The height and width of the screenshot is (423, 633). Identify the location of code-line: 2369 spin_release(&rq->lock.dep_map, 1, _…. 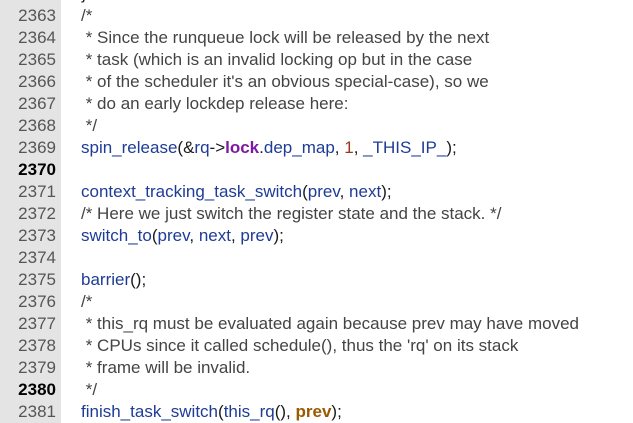
(316, 148).